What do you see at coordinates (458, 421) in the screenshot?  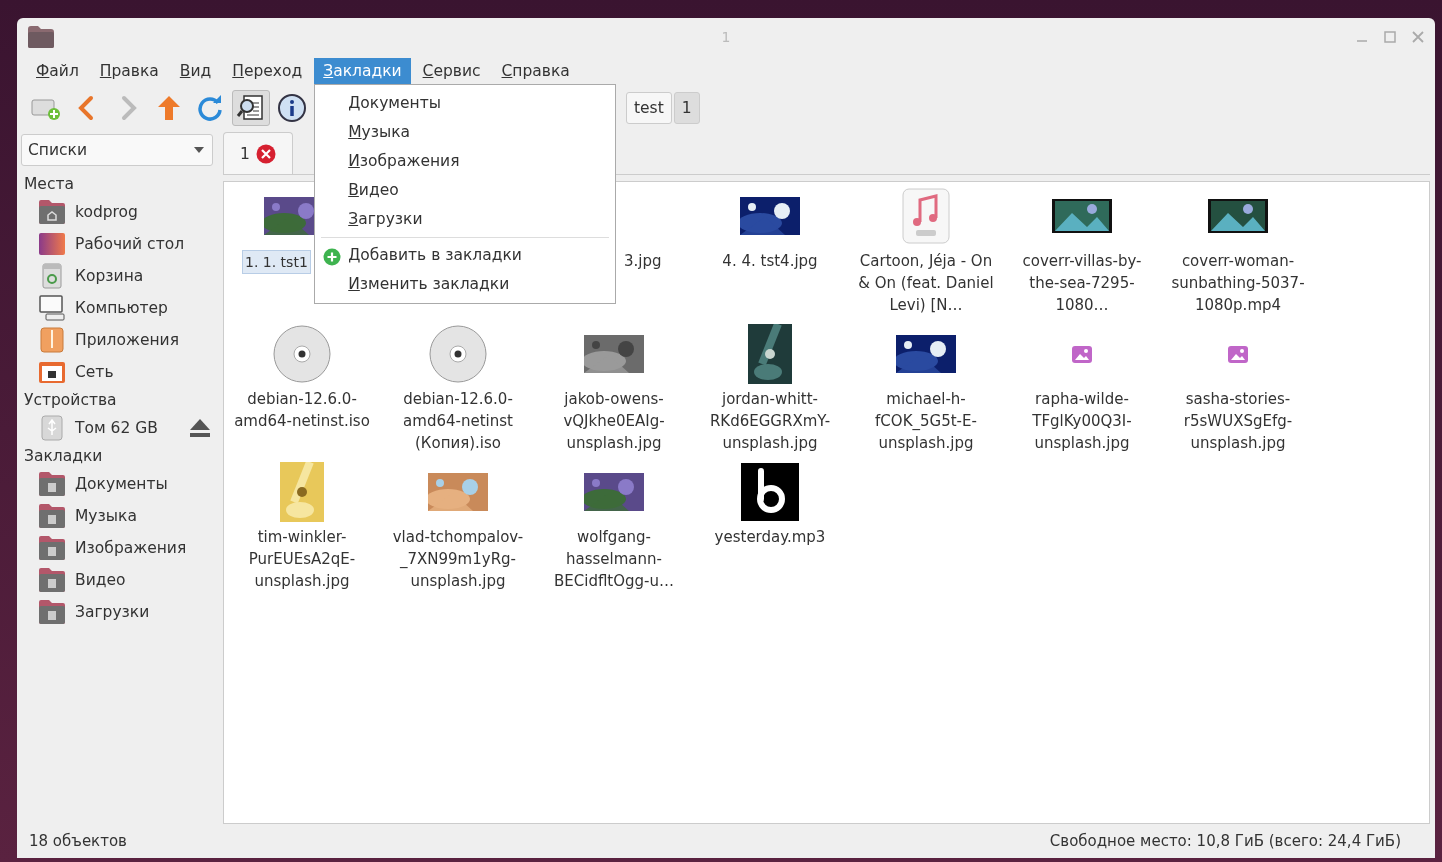 I see `file-name: debian-12.6.0-amd64-netinst (Копия).iso` at bounding box center [458, 421].